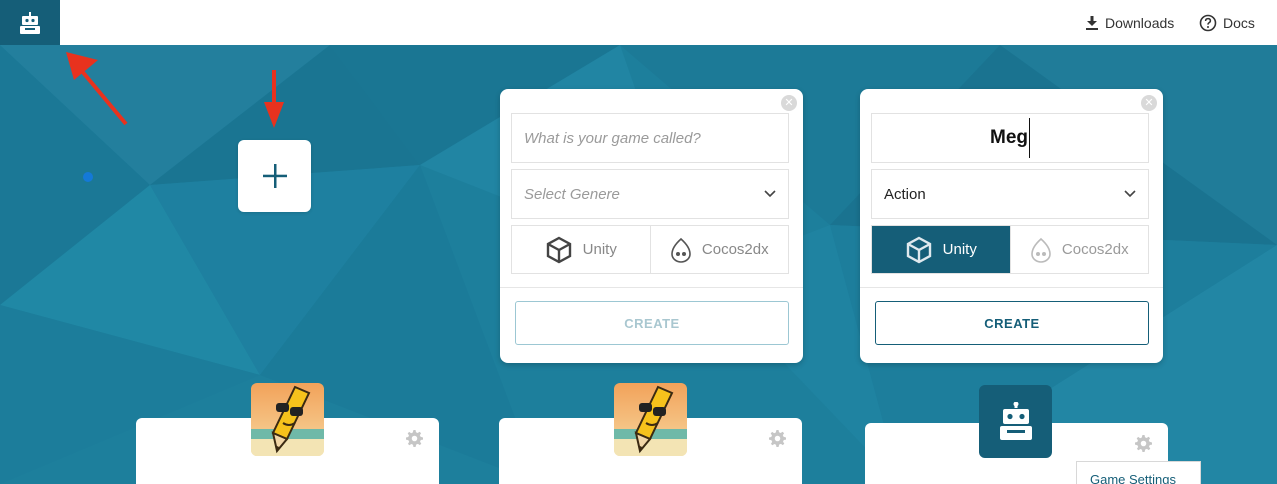  I want to click on create-game-card: ✕ Meg Action Unity Cocos2dx CREATE, so click(1011, 226).